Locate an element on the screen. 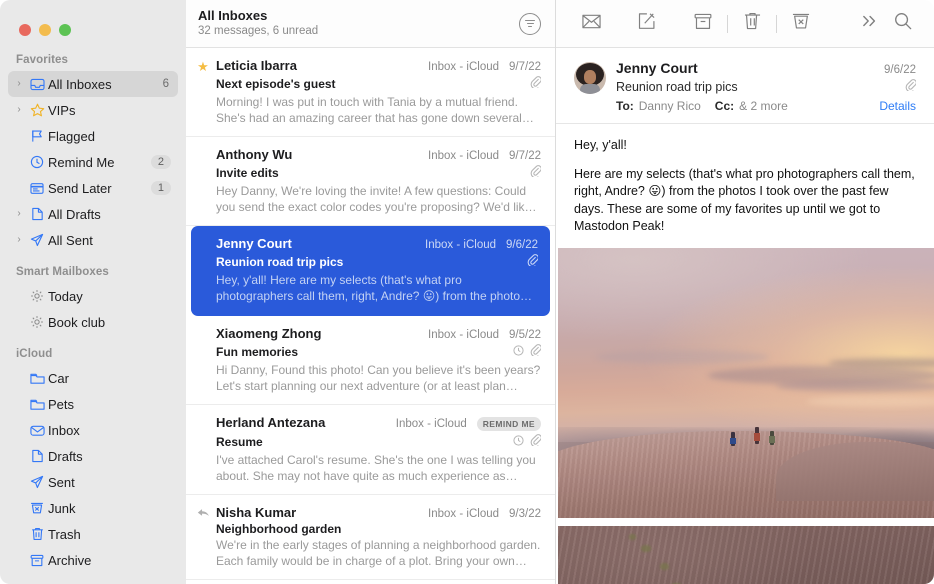 This screenshot has width=934, height=584. close-button is located at coordinates (25, 30).